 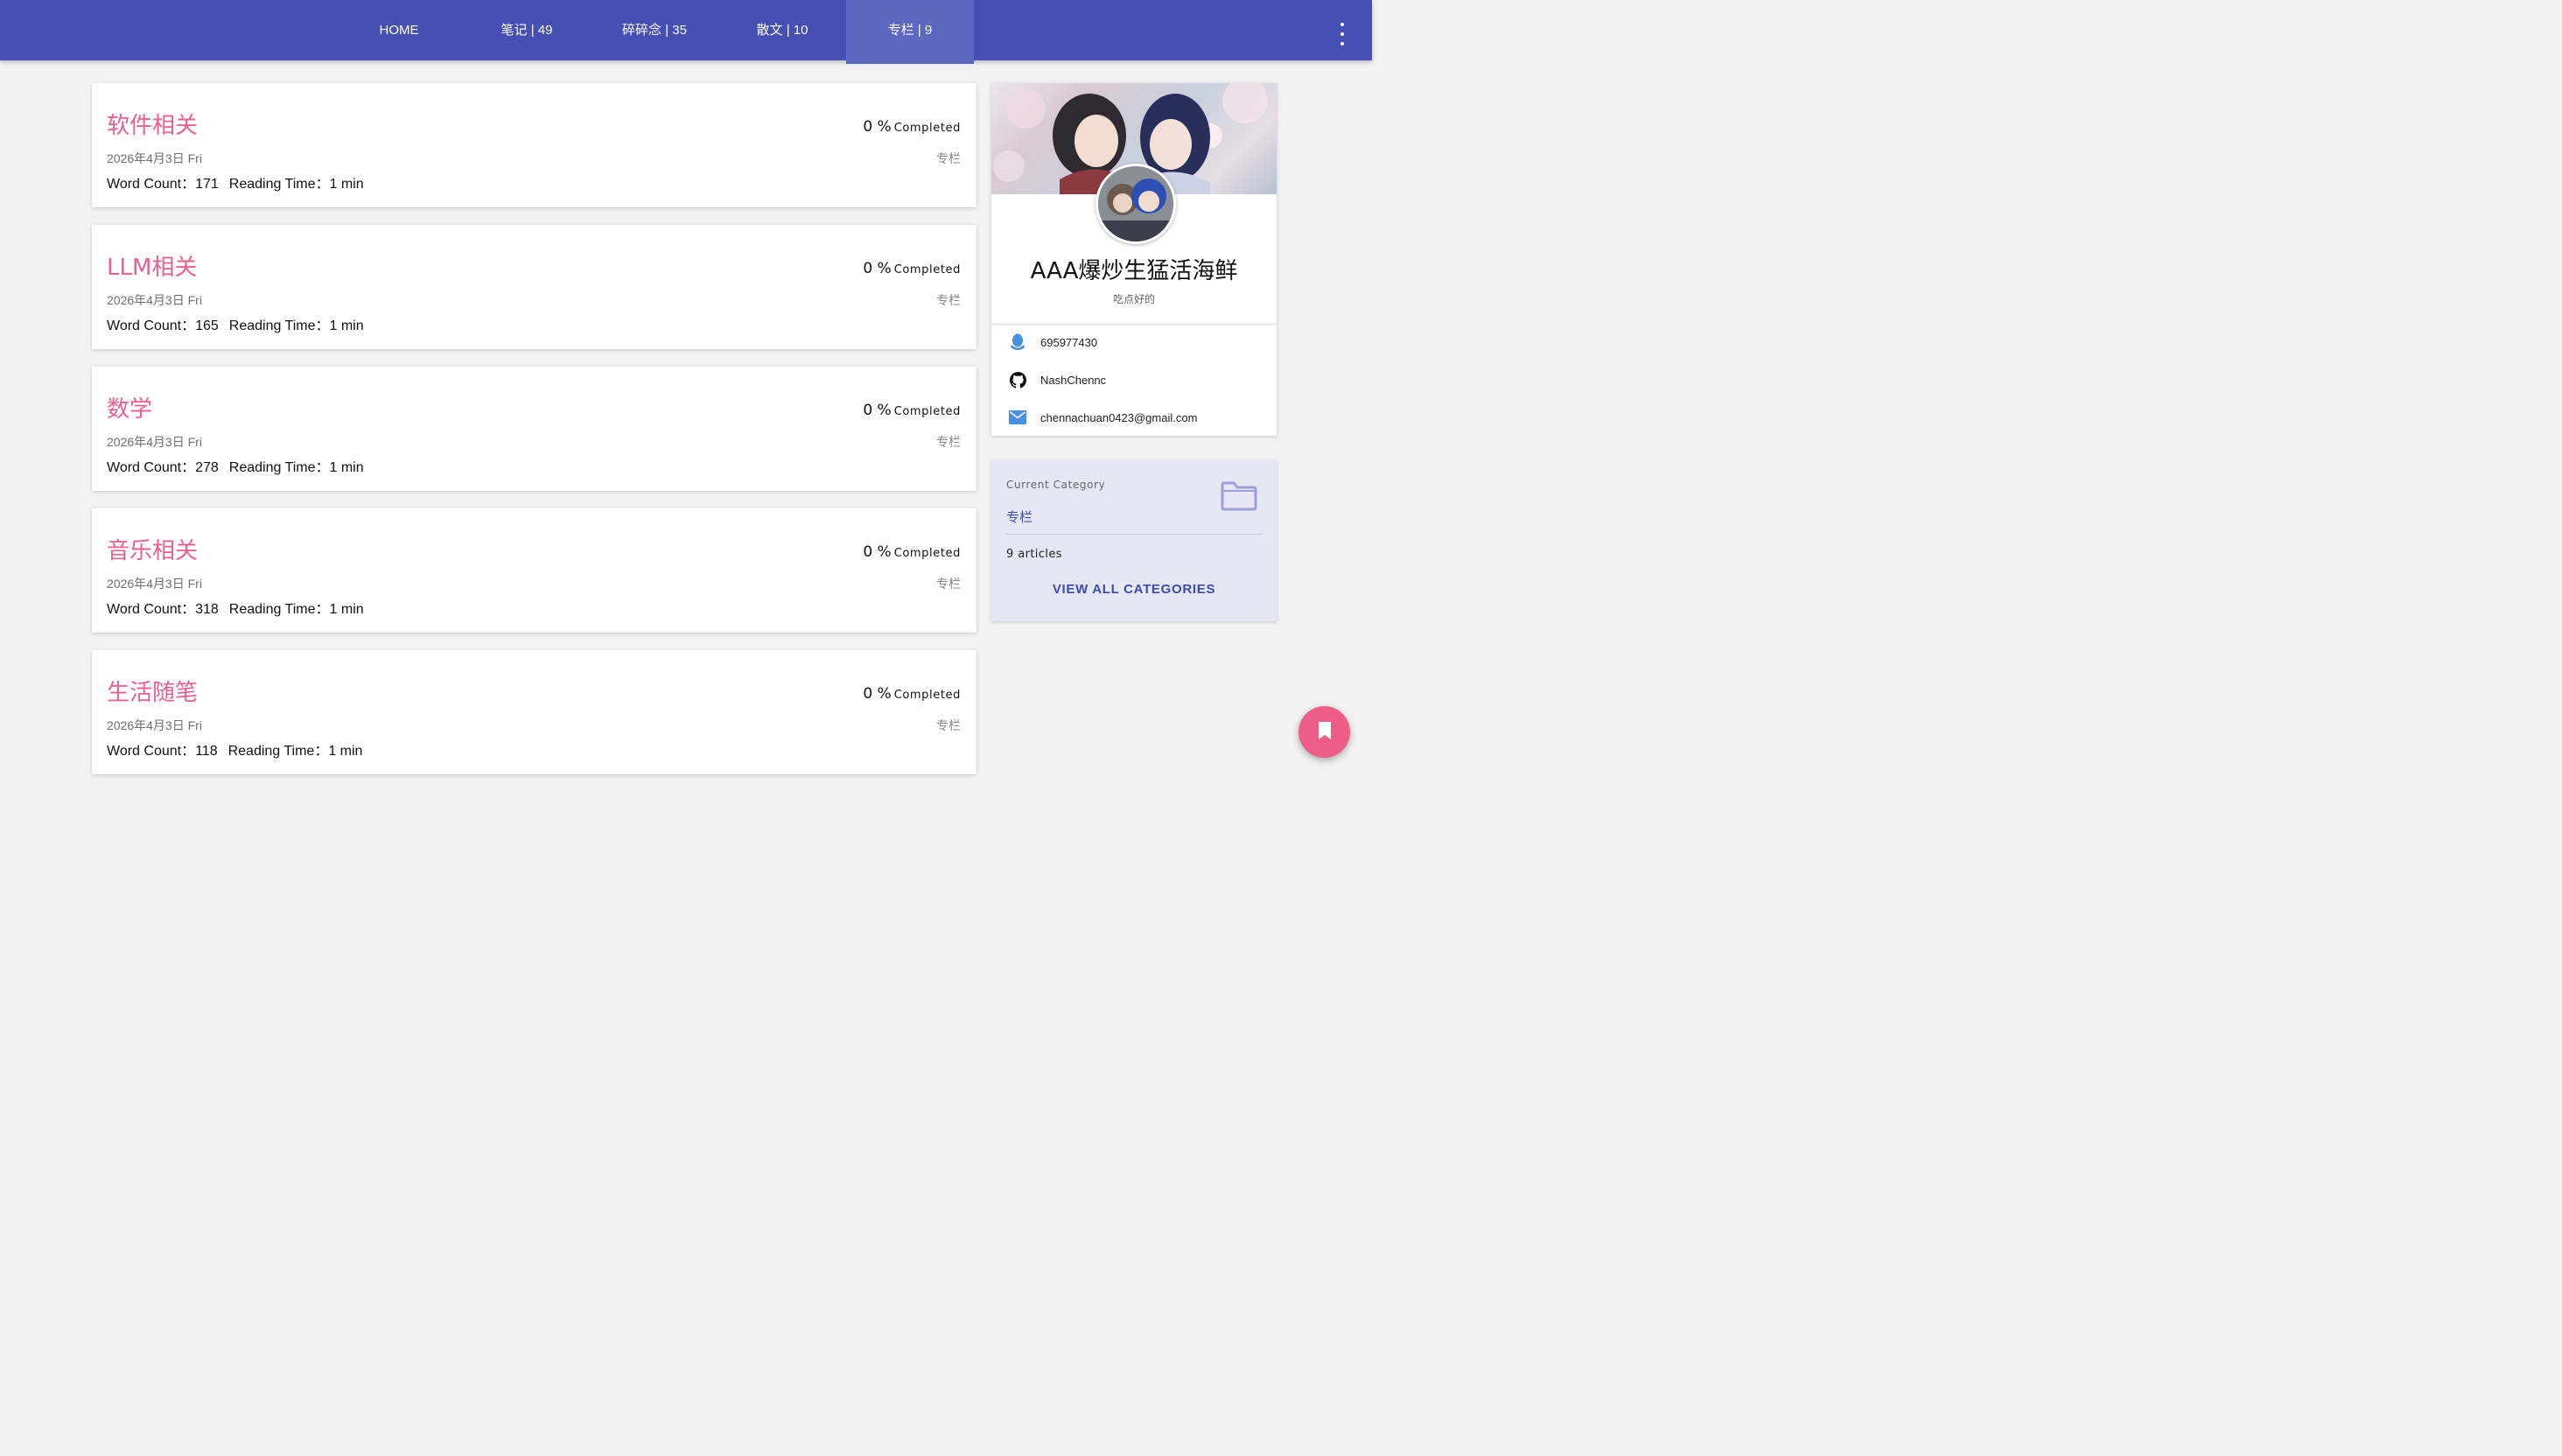 I want to click on post-stats: Word Count：278 Reading Time：1 min, so click(x=235, y=465).